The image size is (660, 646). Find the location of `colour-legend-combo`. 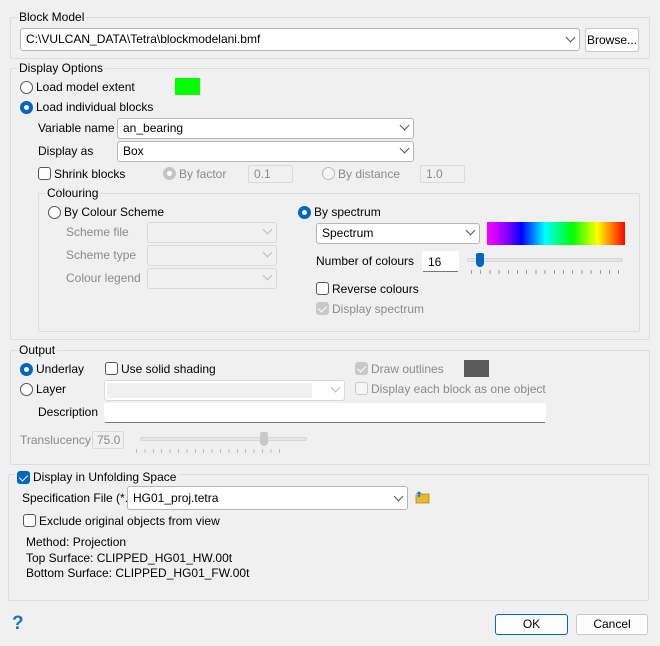

colour-legend-combo is located at coordinates (212, 278).